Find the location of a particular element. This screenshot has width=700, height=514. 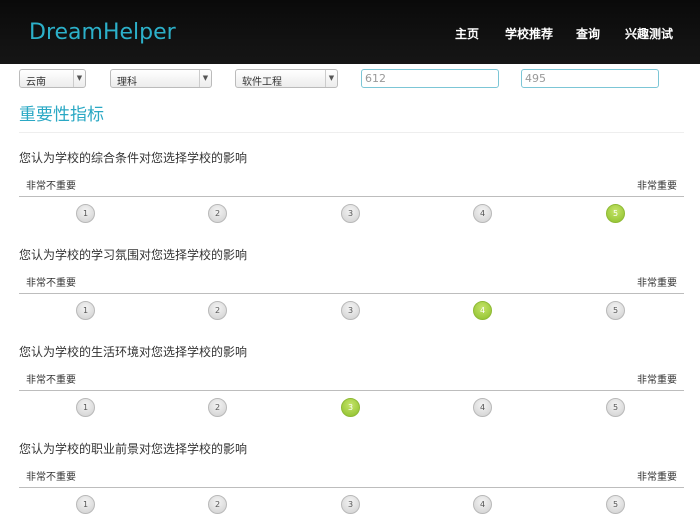

section-title: 重要性指标 is located at coordinates (61, 115).